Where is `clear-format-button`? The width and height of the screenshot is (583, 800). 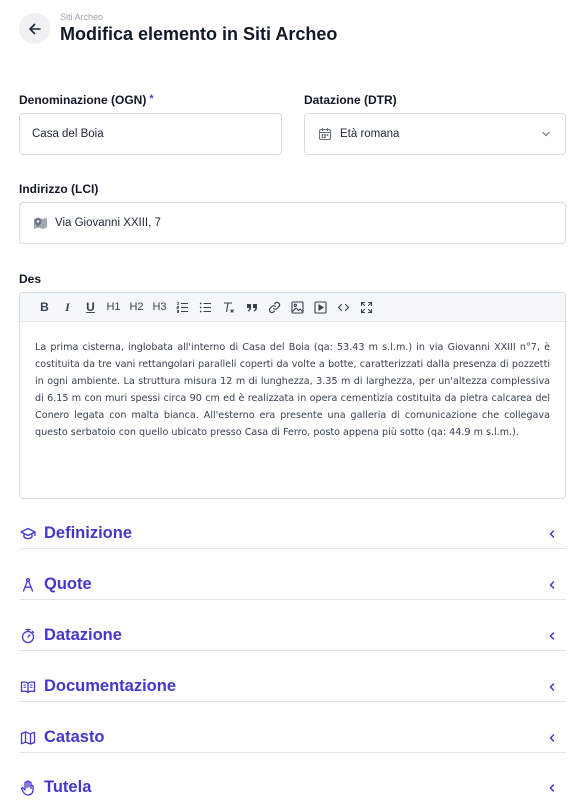 clear-format-button is located at coordinates (228, 307).